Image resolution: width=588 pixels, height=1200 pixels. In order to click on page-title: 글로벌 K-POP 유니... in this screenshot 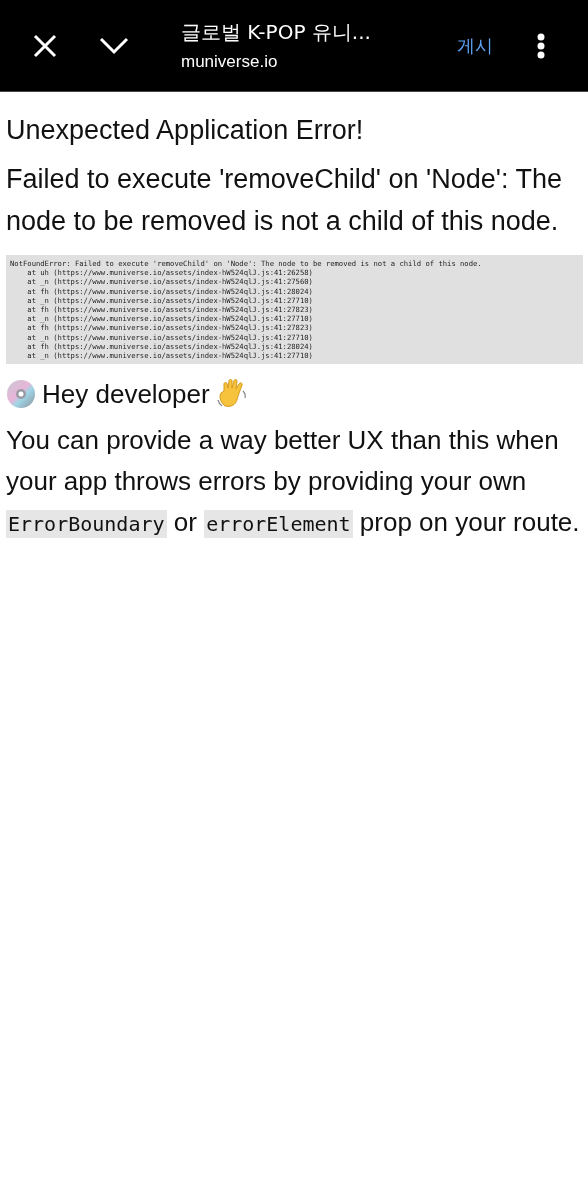, I will do `click(276, 32)`.